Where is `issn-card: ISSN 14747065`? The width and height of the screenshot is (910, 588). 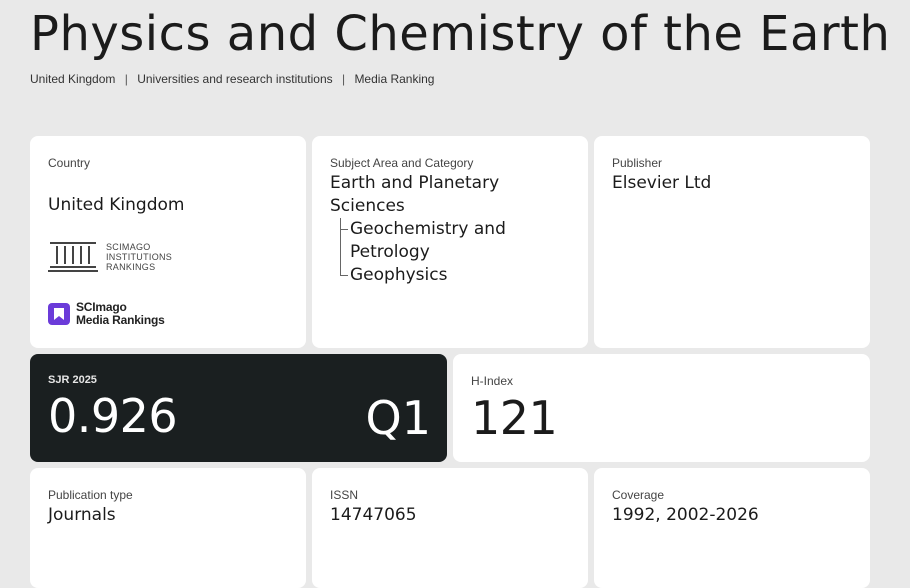
issn-card: ISSN 14747065 is located at coordinates (450, 528).